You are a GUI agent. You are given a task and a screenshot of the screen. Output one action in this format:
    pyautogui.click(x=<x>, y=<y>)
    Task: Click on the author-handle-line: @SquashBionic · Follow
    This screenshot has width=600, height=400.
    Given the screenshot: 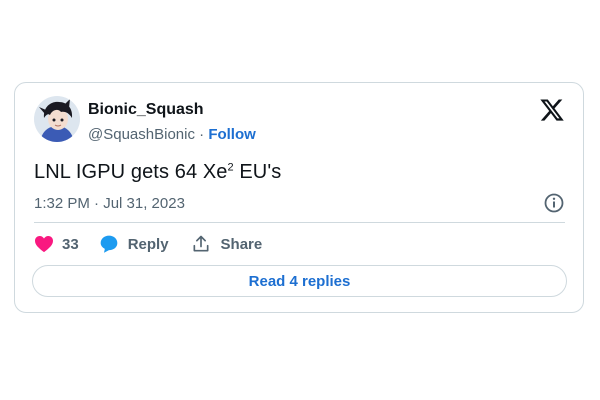 What is the action you would take?
    pyautogui.click(x=172, y=134)
    